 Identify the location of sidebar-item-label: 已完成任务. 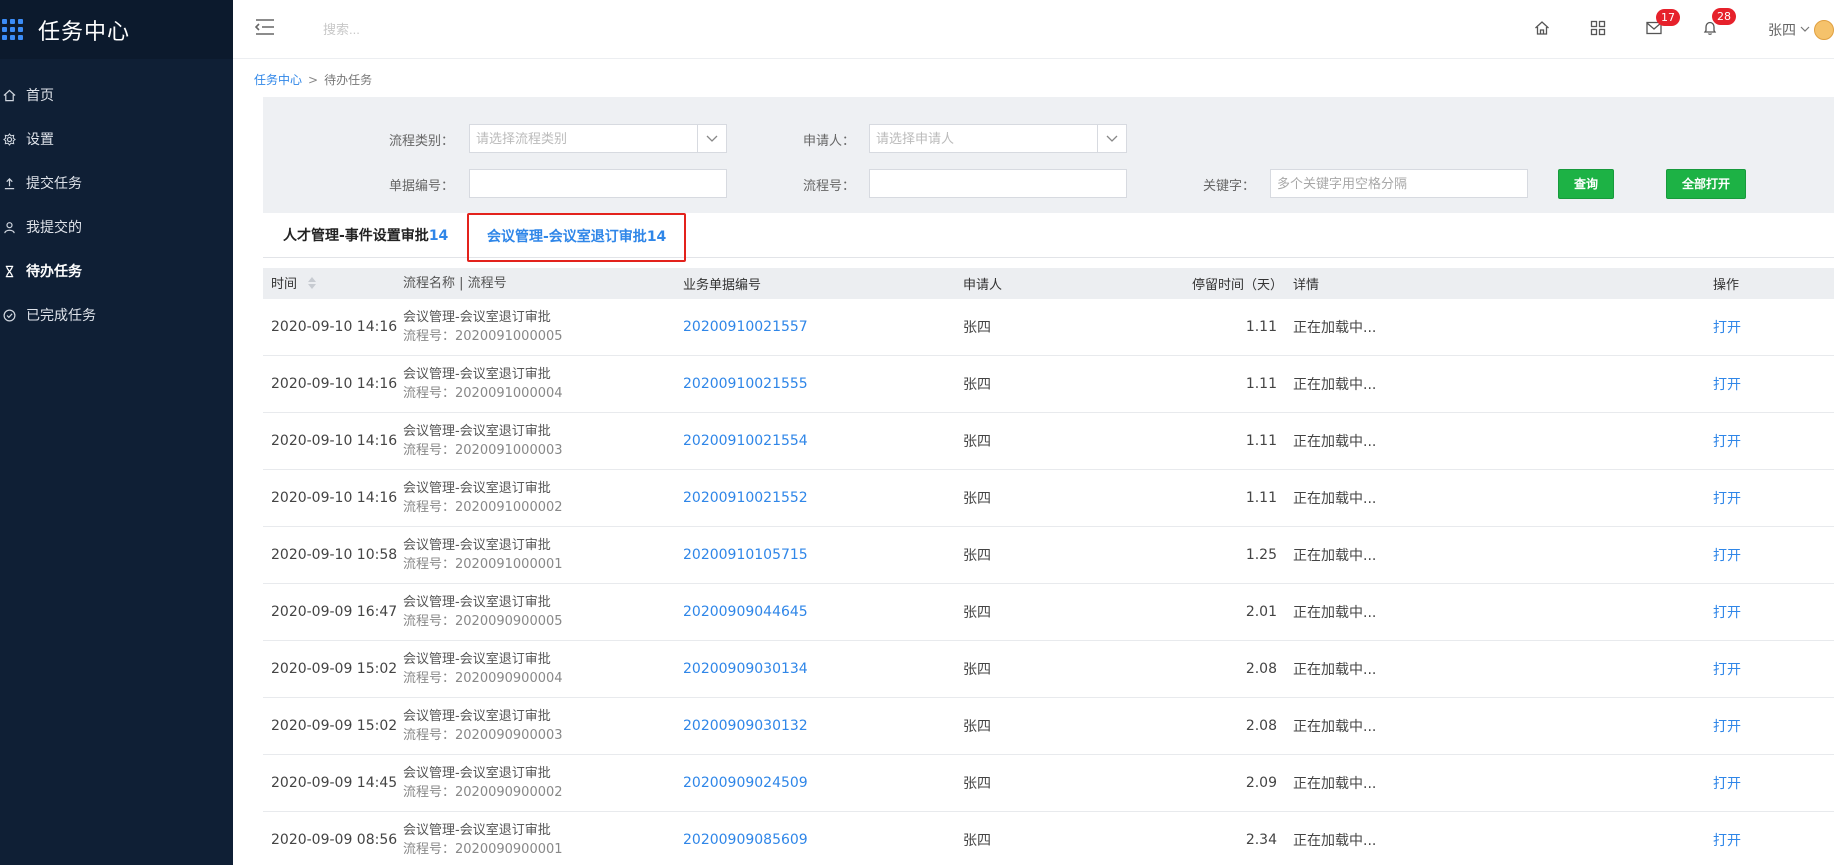
(61, 316).